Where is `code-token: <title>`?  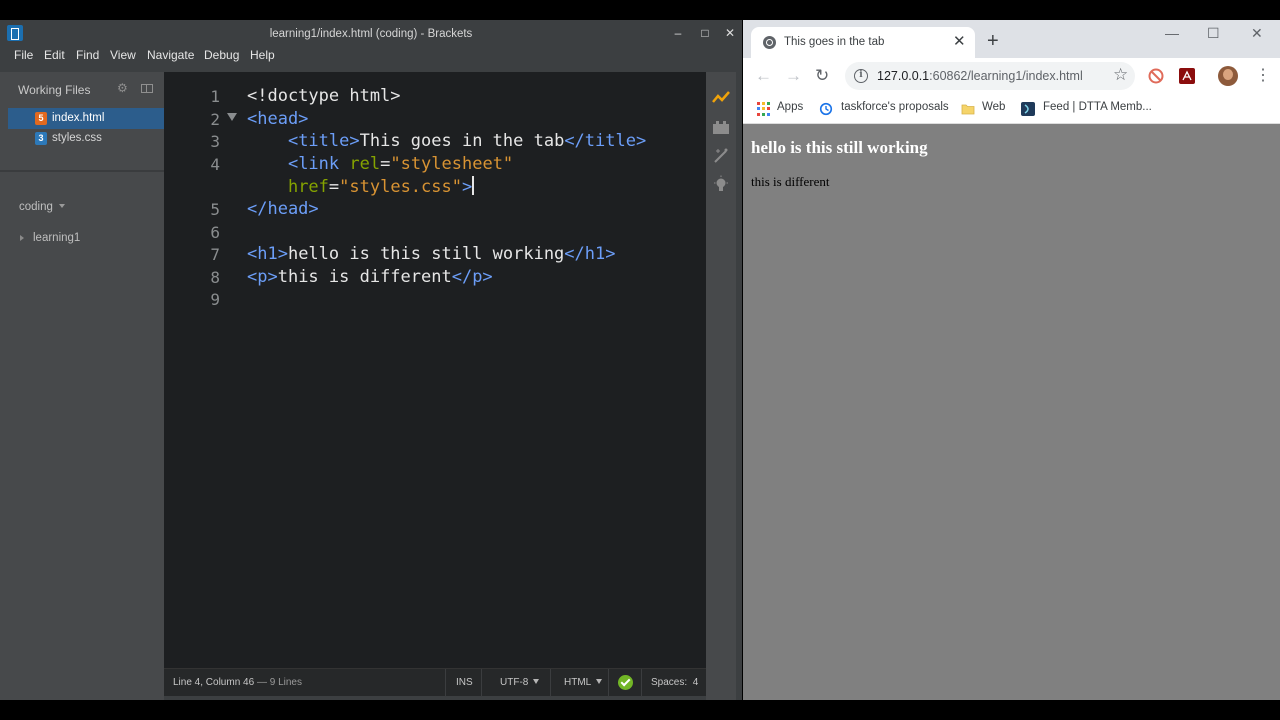
code-token: <title> is located at coordinates (323, 141).